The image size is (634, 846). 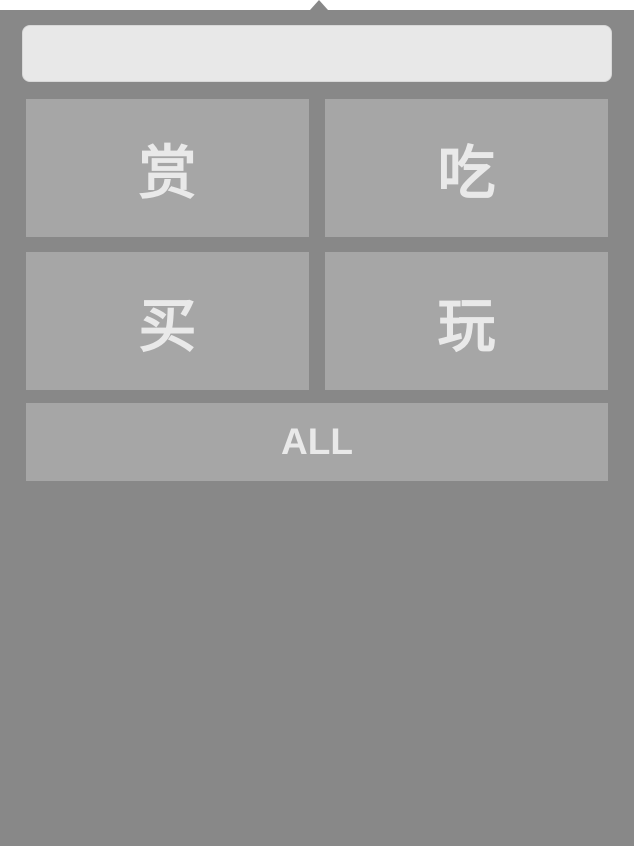 What do you see at coordinates (317, 53) in the screenshot?
I see `search-input` at bounding box center [317, 53].